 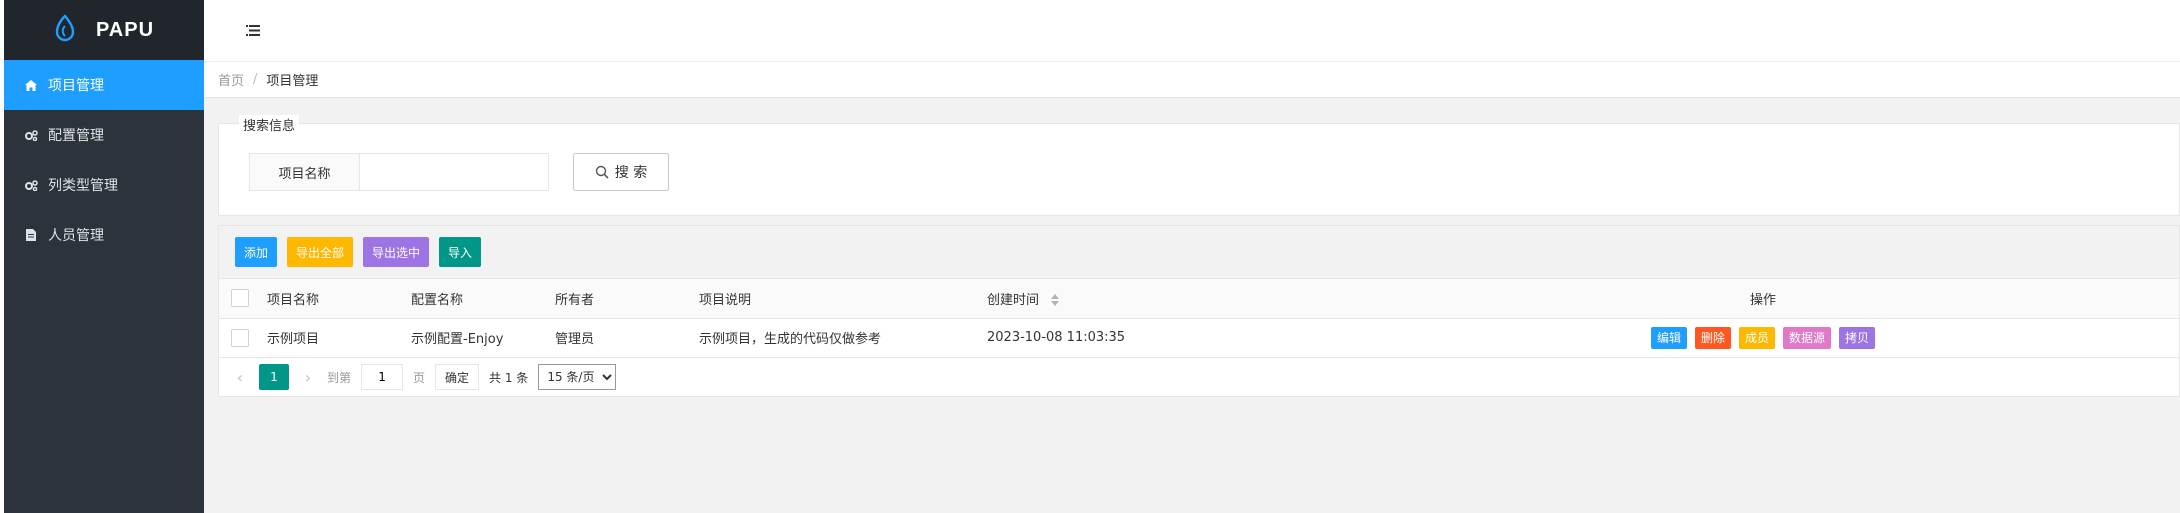 What do you see at coordinates (577, 377) in the screenshot?
I see `page-size-select: 15 条/页` at bounding box center [577, 377].